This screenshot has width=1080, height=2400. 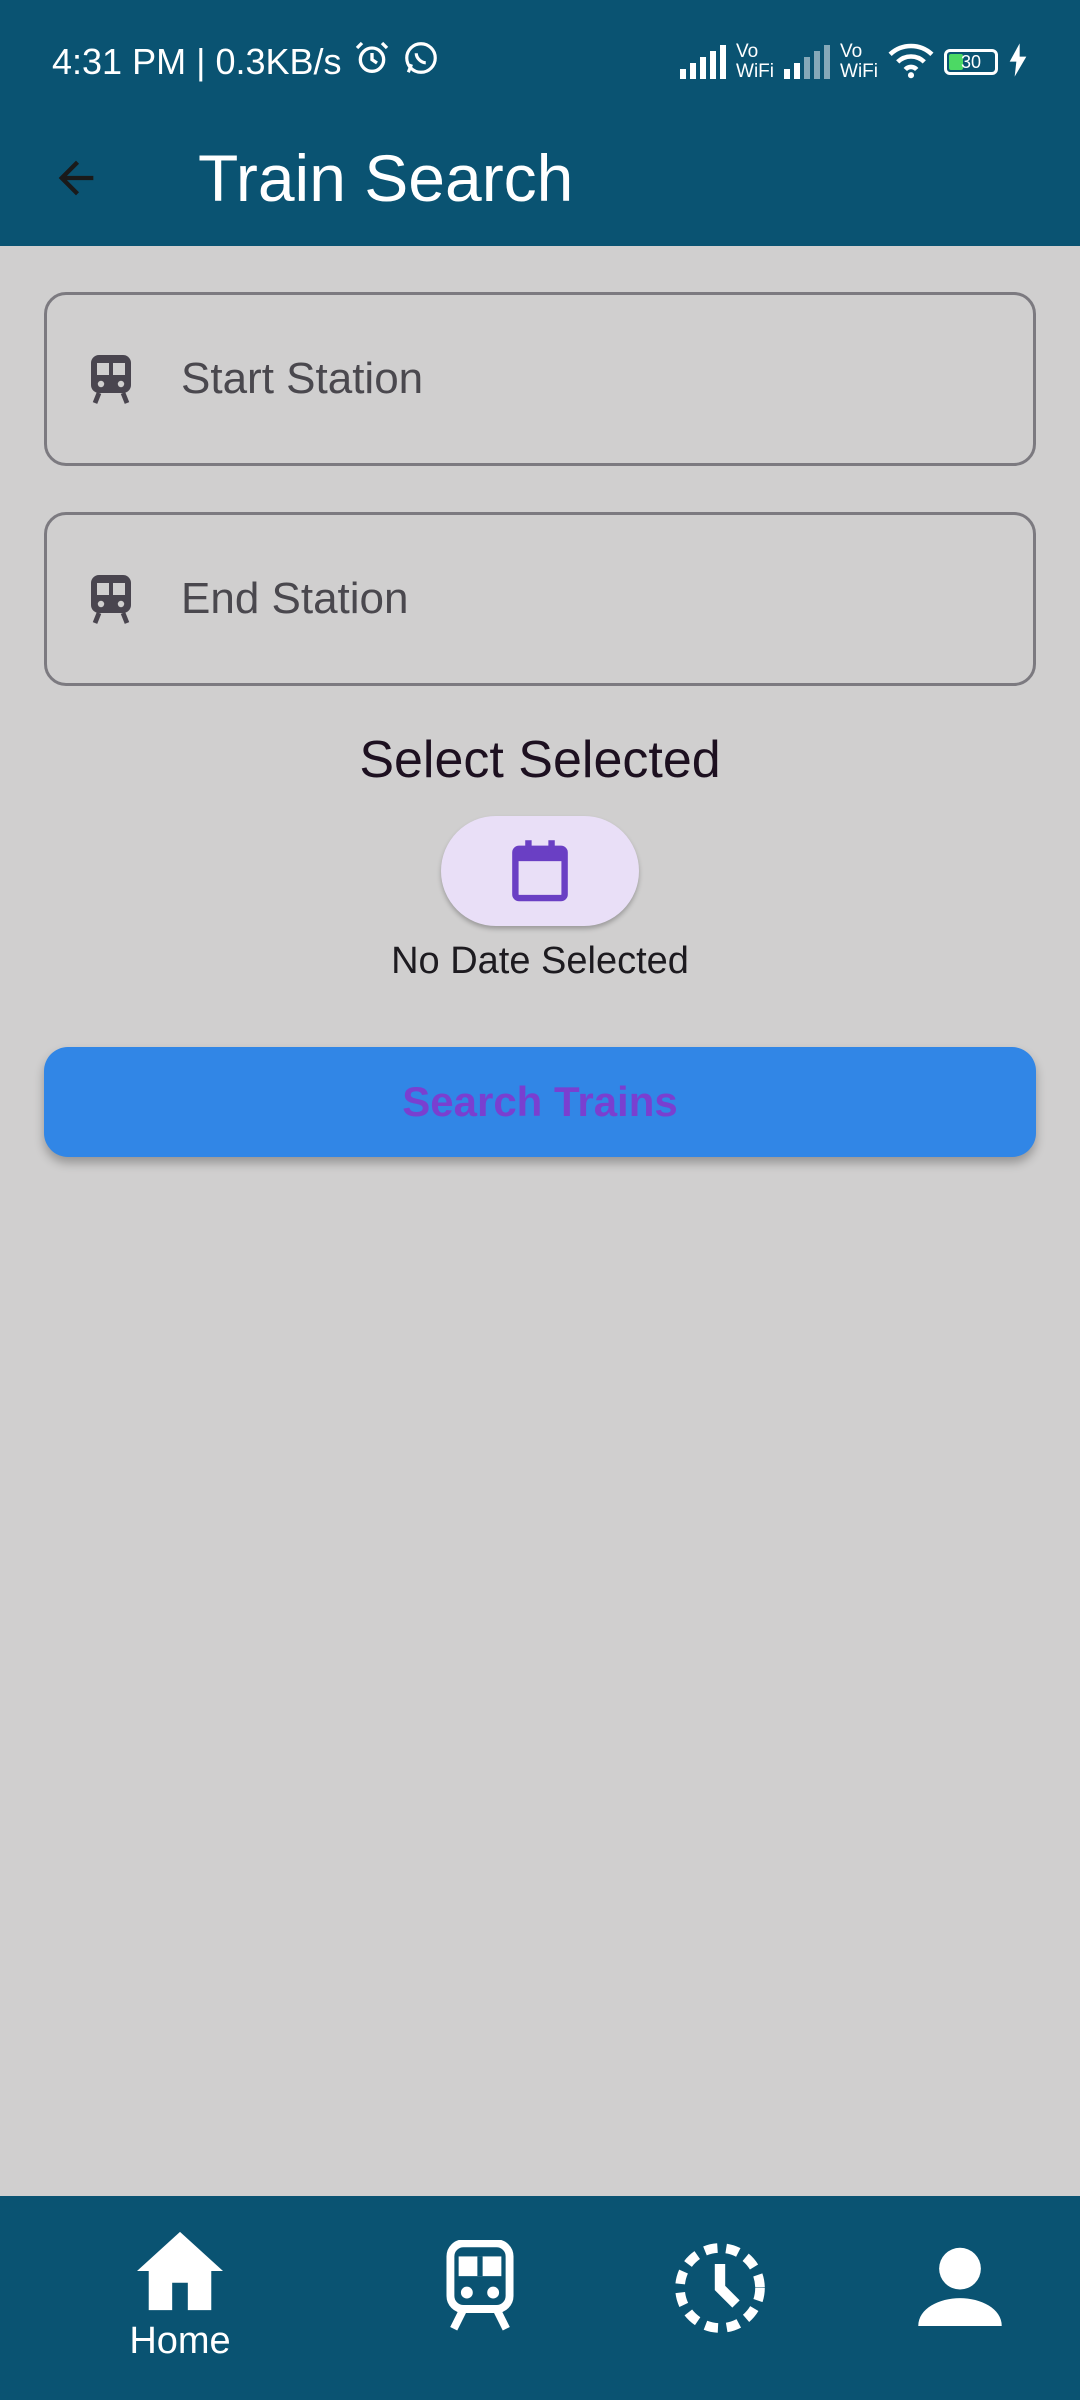 I want to click on bottom-navigation: Home, so click(x=540, y=2298).